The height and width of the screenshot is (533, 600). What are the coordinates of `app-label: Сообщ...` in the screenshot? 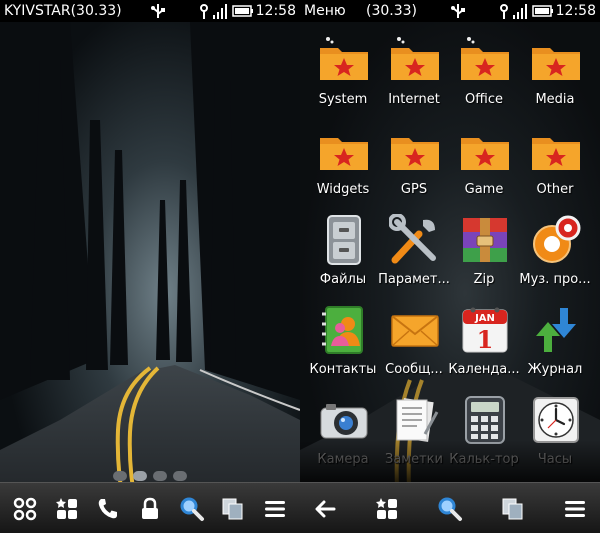 It's located at (414, 369).